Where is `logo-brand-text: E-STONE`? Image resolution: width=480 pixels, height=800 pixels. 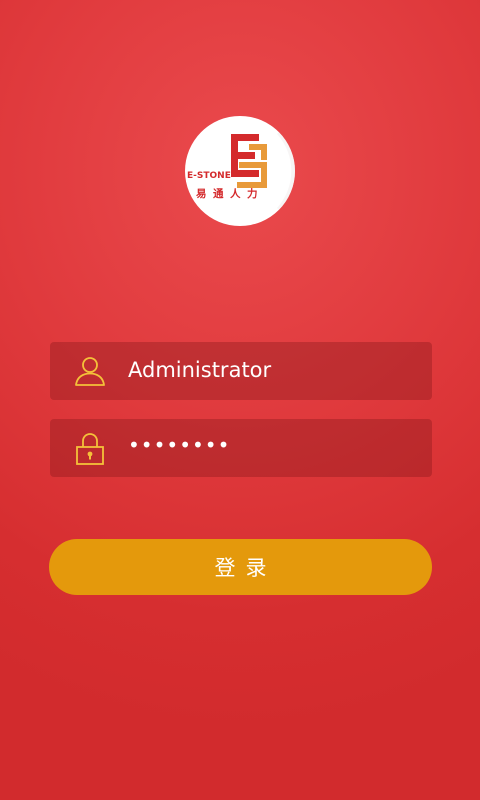
logo-brand-text: E-STONE is located at coordinates (209, 176).